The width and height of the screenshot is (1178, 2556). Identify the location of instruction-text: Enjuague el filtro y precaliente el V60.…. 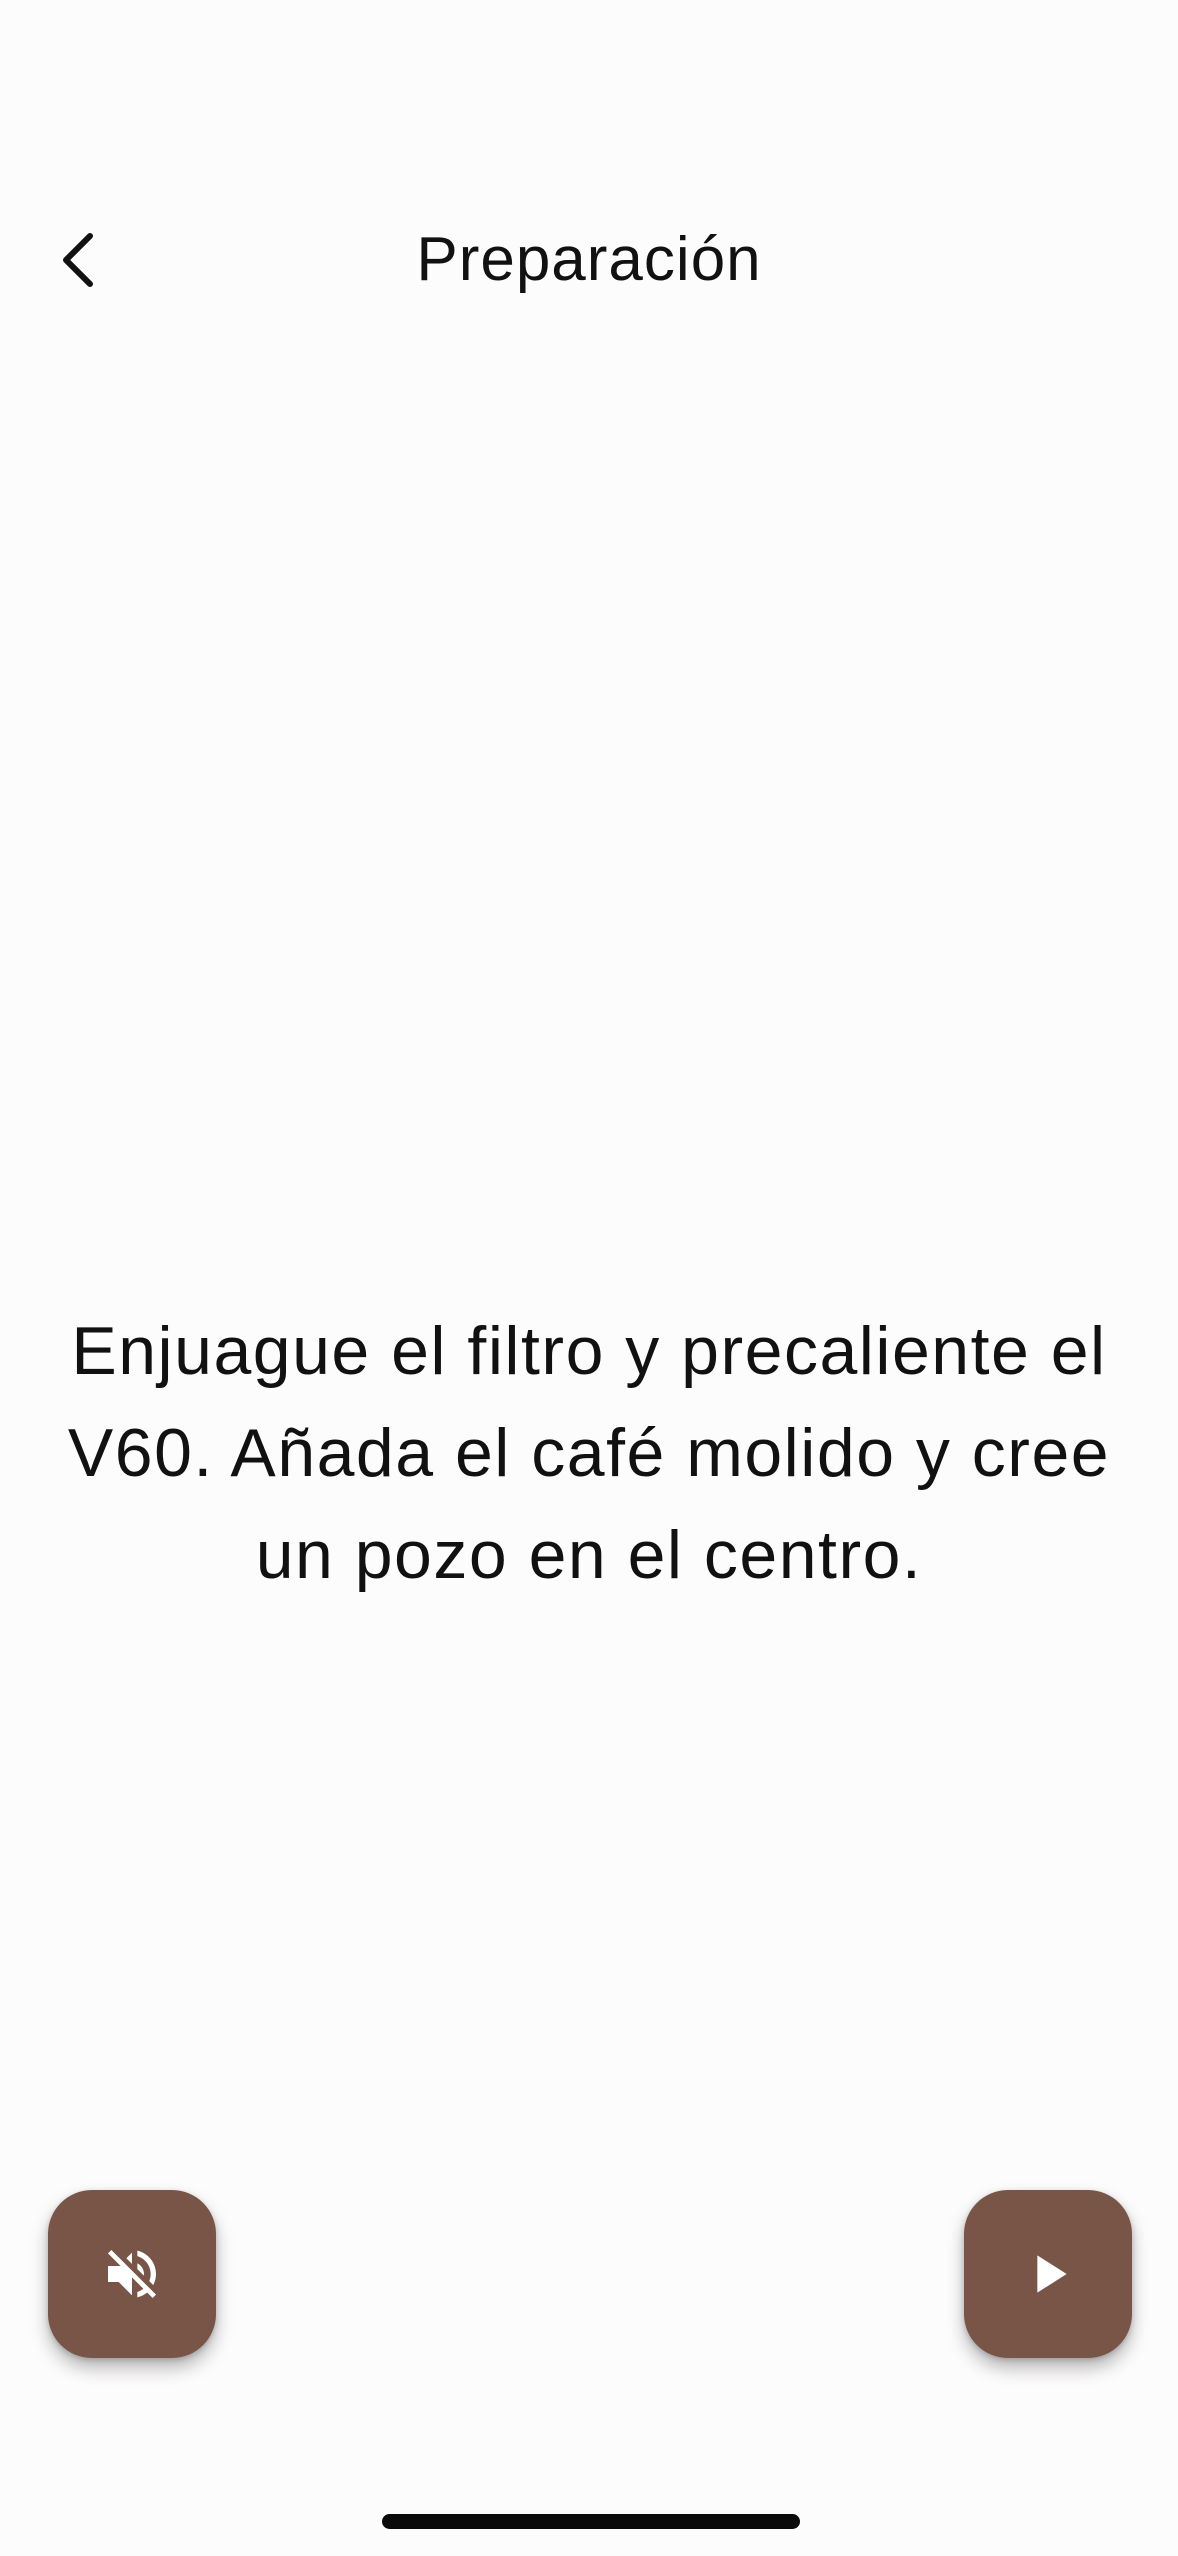
(589, 1453).